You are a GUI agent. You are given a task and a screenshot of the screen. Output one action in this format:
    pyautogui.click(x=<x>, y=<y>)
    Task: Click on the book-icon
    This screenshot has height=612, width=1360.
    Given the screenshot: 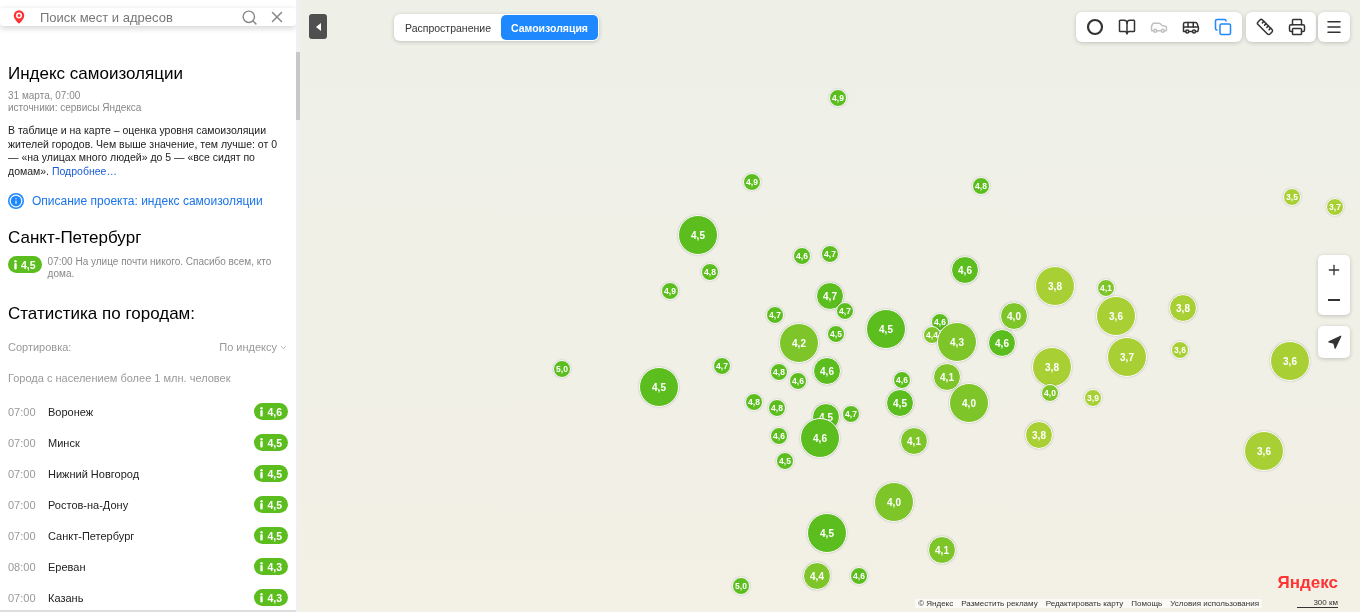 What is the action you would take?
    pyautogui.click(x=1127, y=27)
    